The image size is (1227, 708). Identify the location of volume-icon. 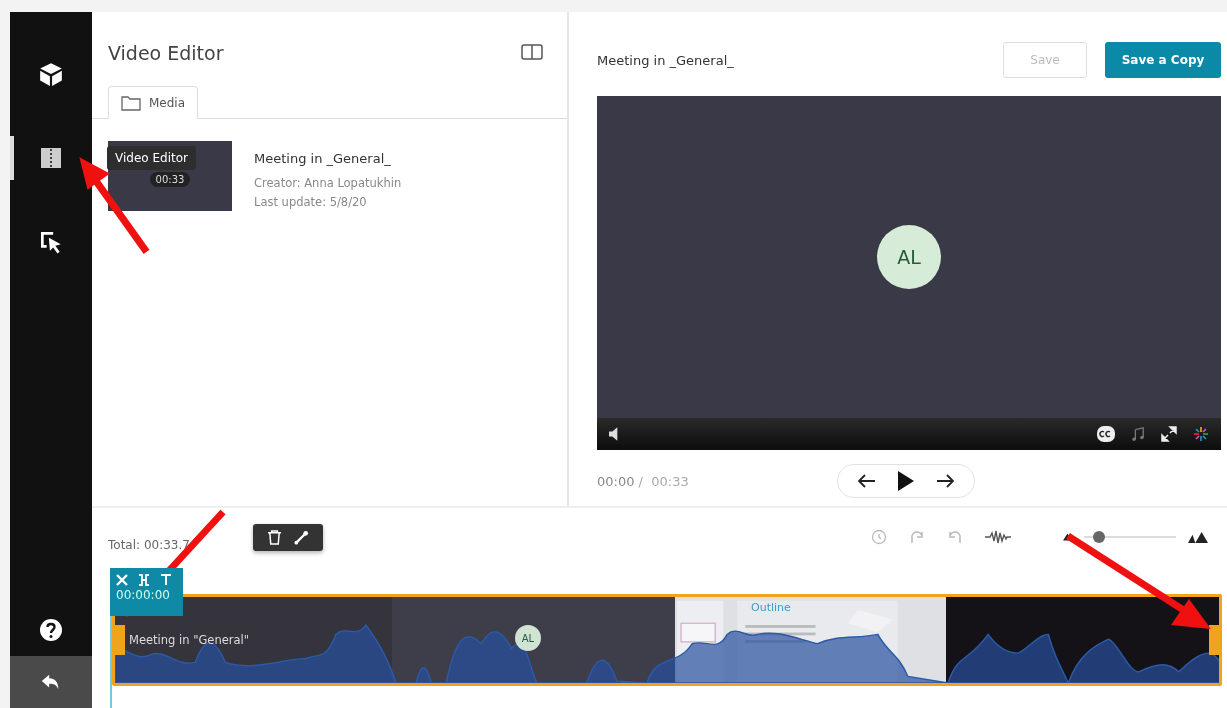
(614, 434).